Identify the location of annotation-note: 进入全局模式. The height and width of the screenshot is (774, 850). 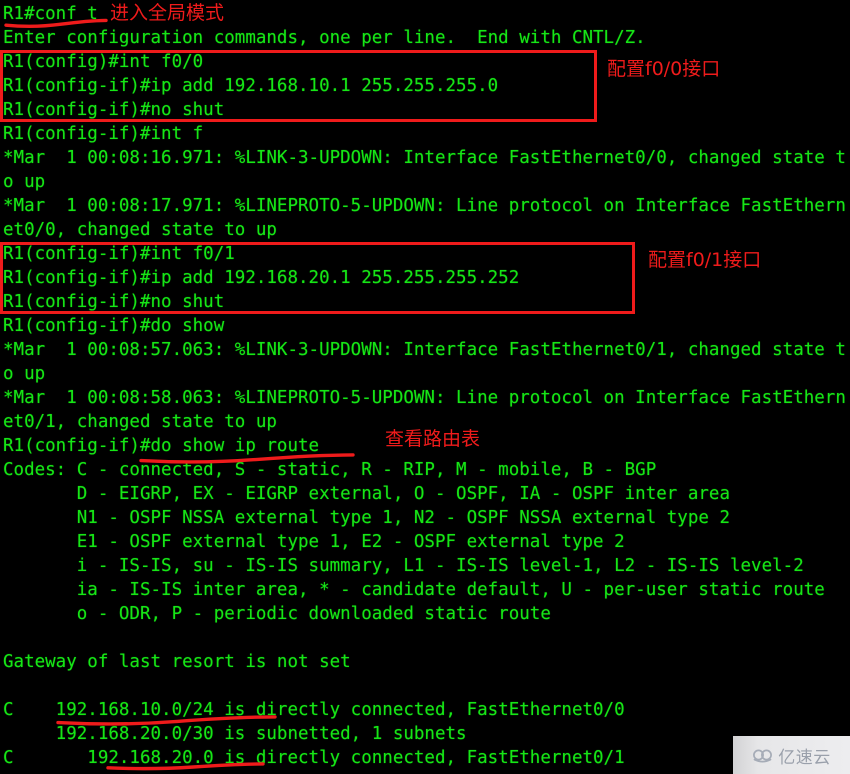
(167, 13).